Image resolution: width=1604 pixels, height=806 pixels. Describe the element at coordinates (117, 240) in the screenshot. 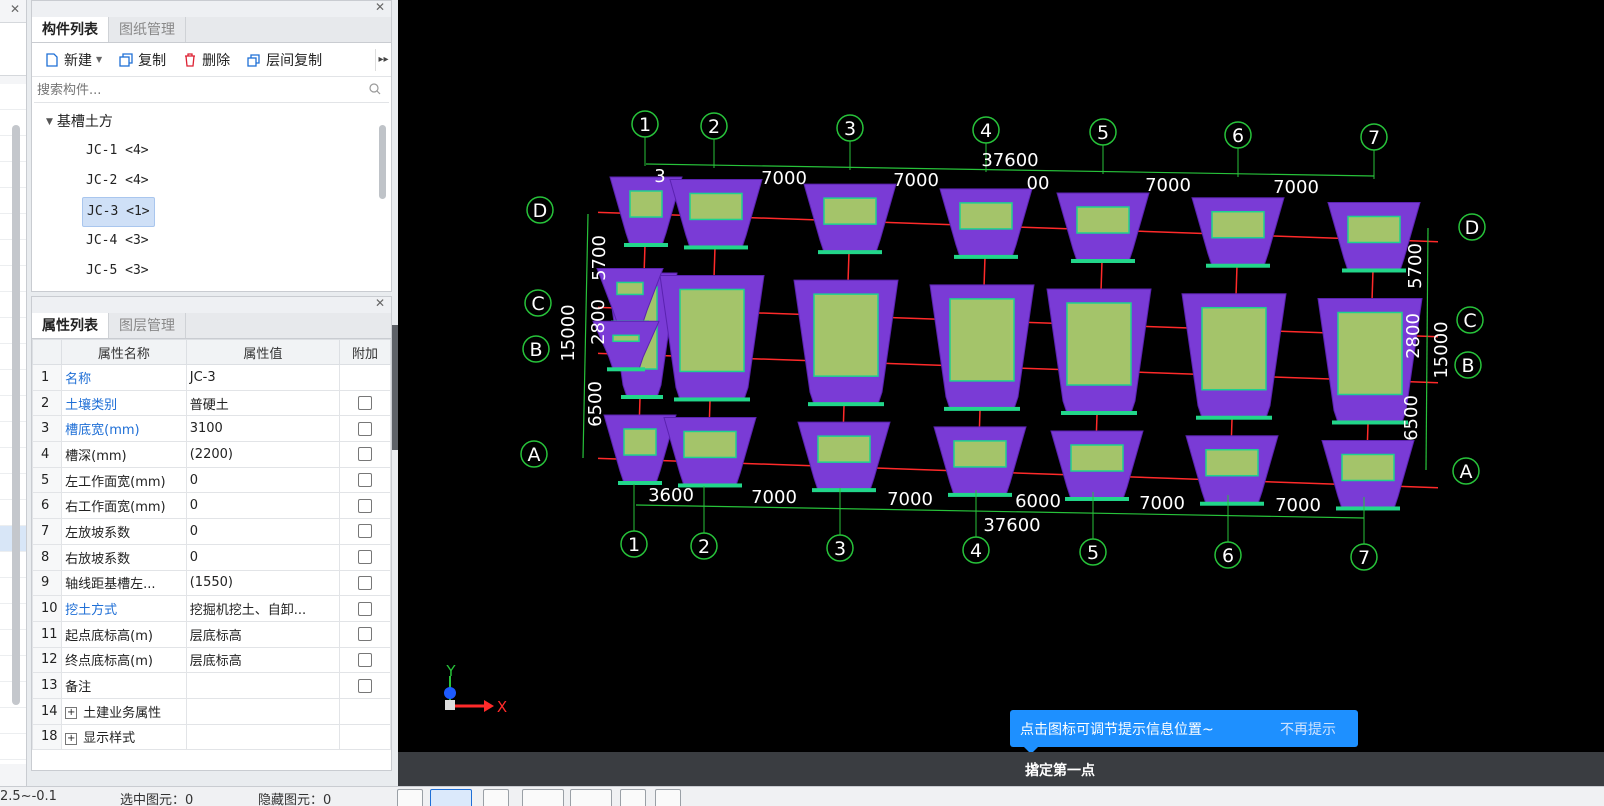

I see `tree-item-label: JC-4 <3>` at that location.